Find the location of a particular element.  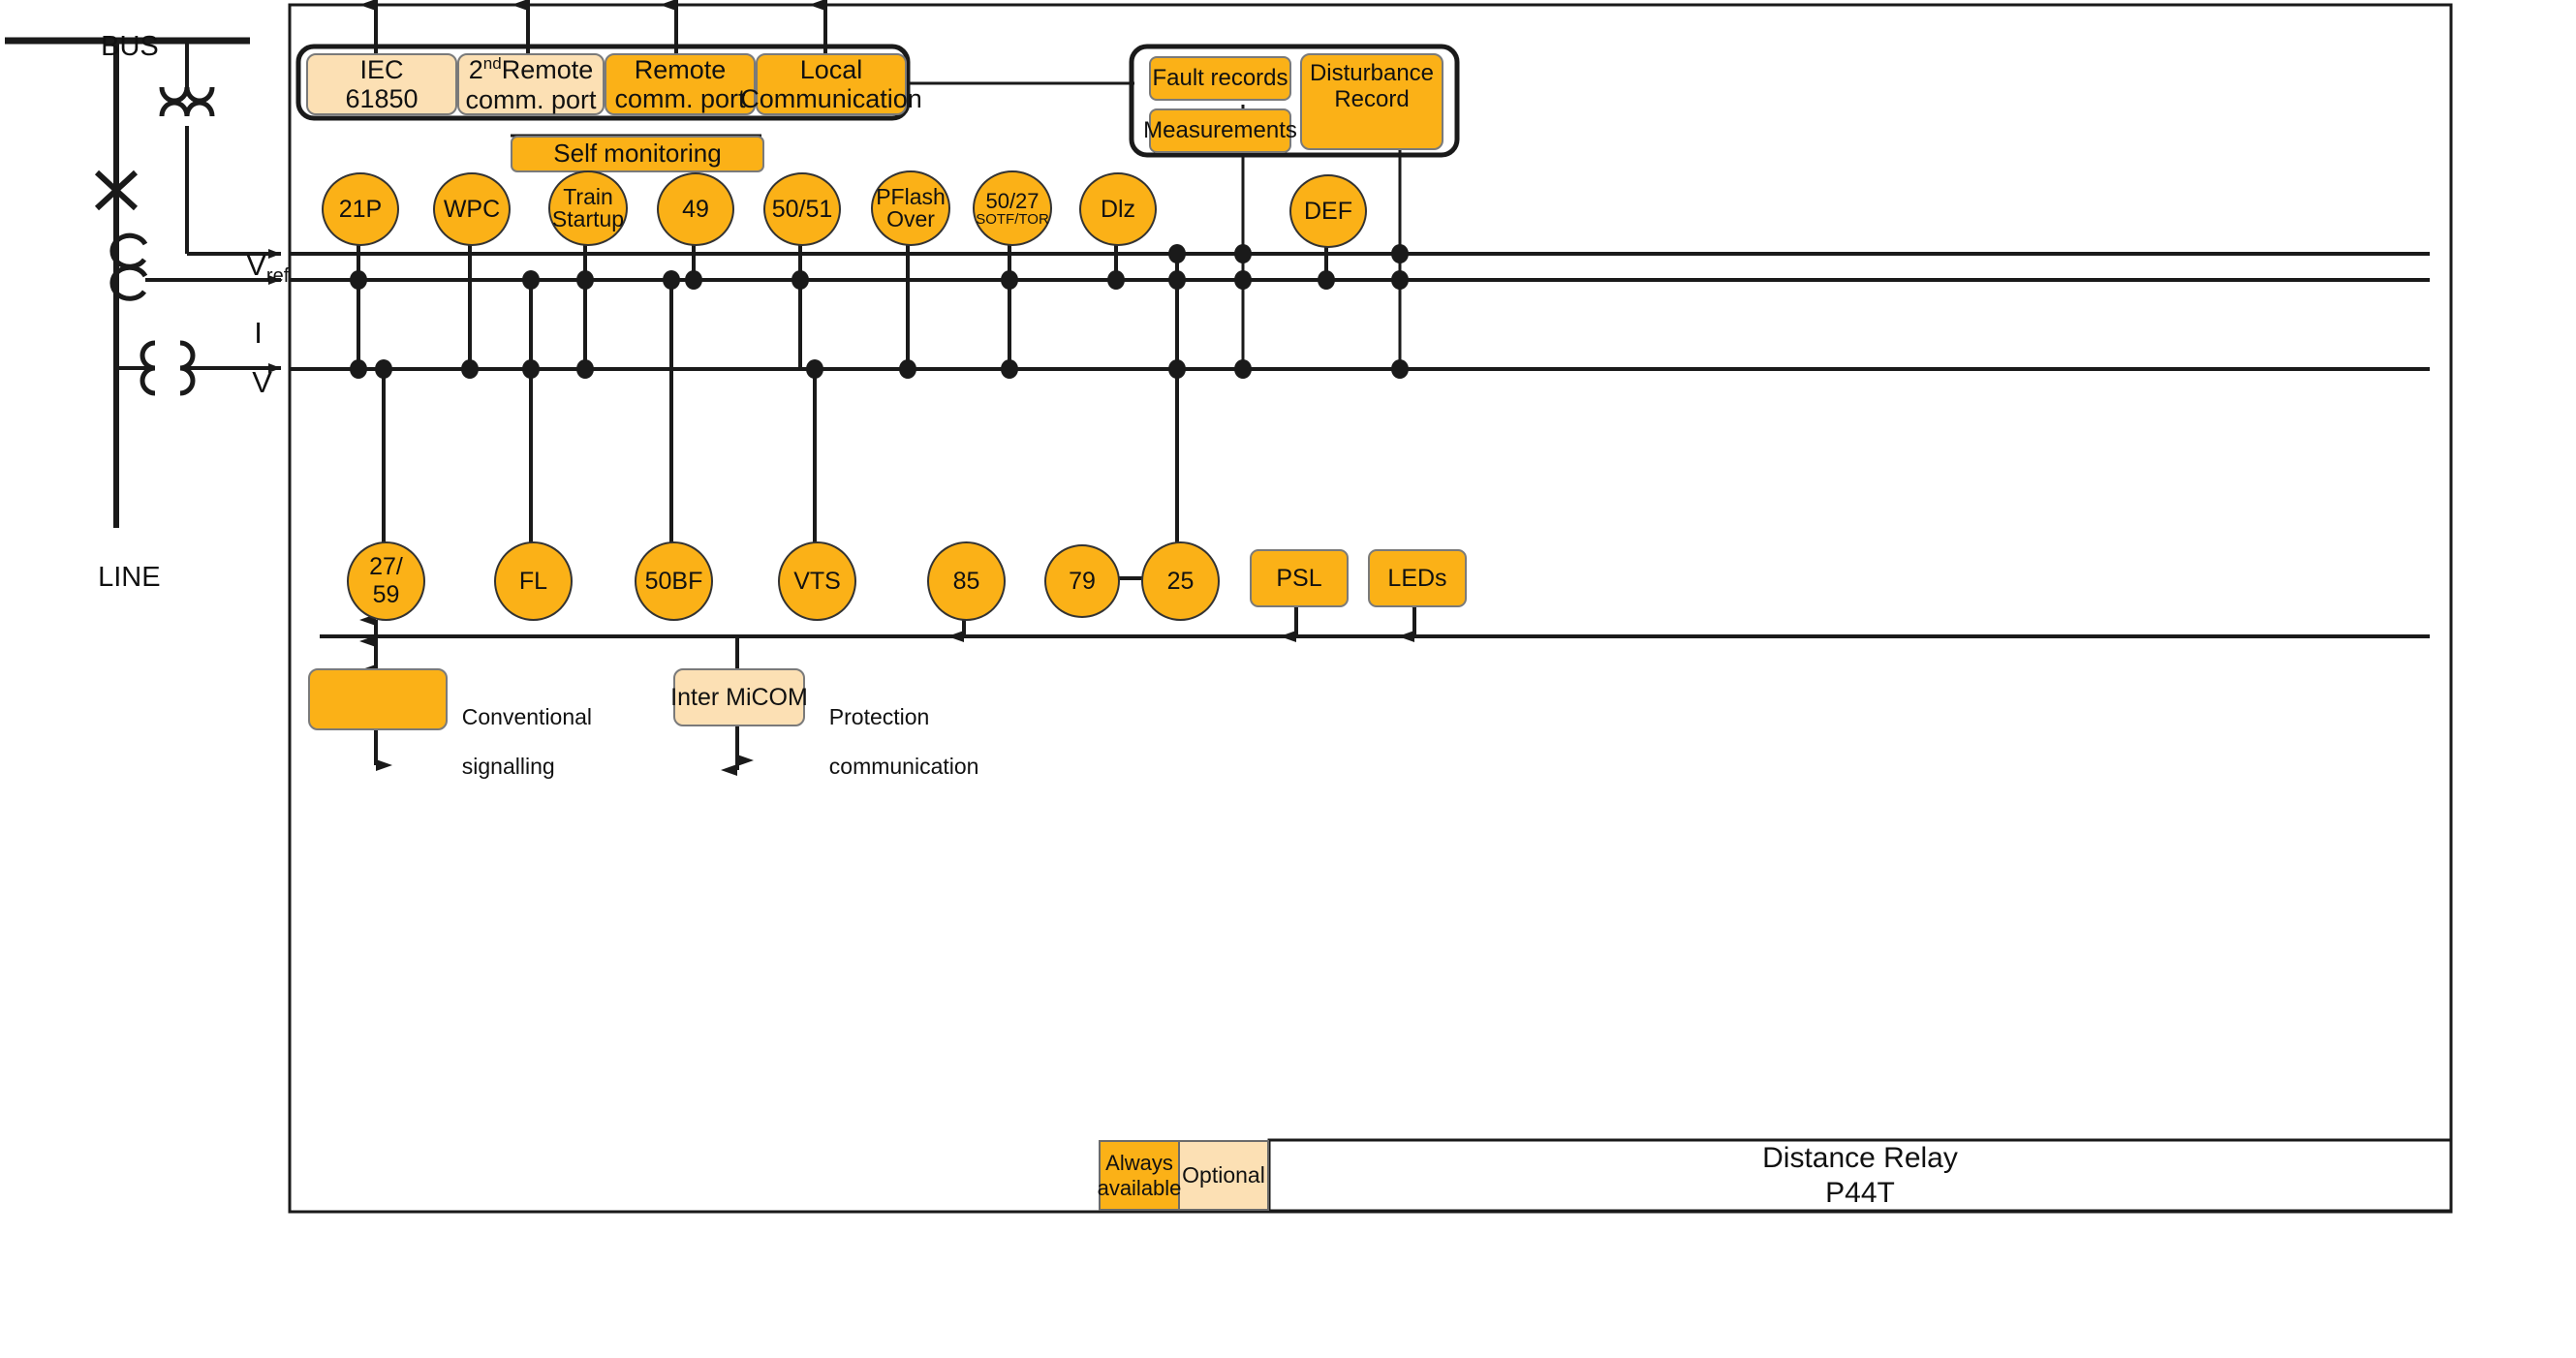

legend-always-line2: available is located at coordinates (1139, 1187).